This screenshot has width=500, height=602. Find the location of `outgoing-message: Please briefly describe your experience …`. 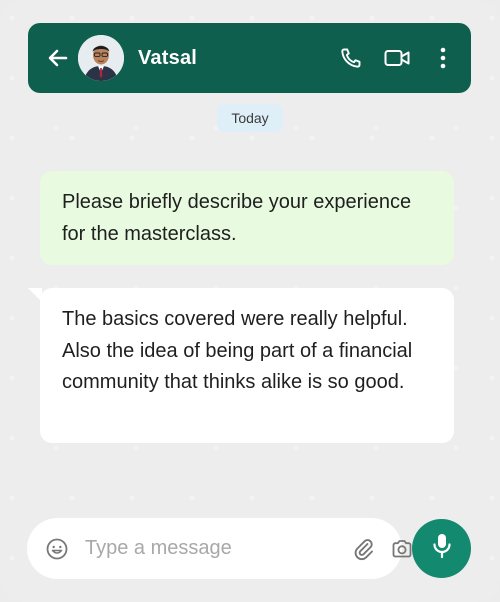

outgoing-message: Please briefly describe your experience … is located at coordinates (247, 218).